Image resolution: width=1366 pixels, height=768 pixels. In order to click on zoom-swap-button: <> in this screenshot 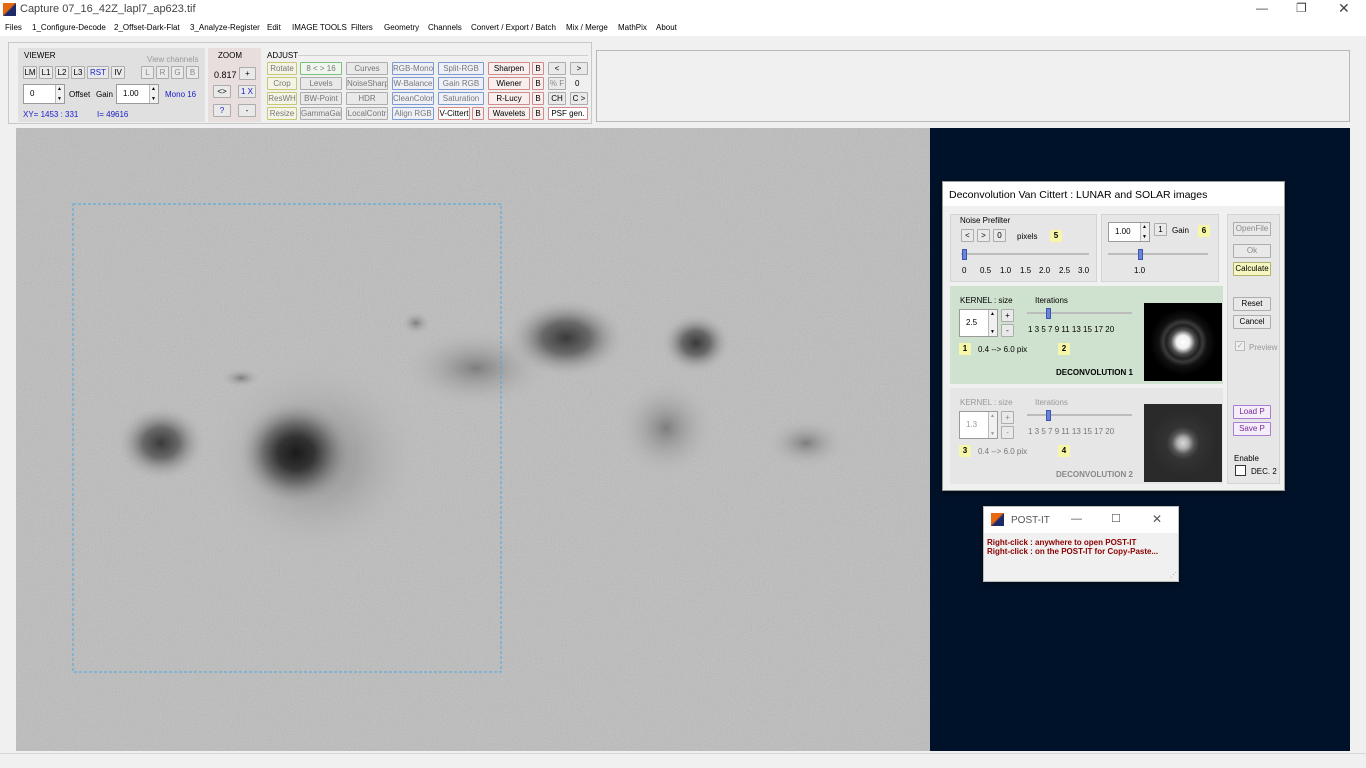, I will do `click(222, 91)`.